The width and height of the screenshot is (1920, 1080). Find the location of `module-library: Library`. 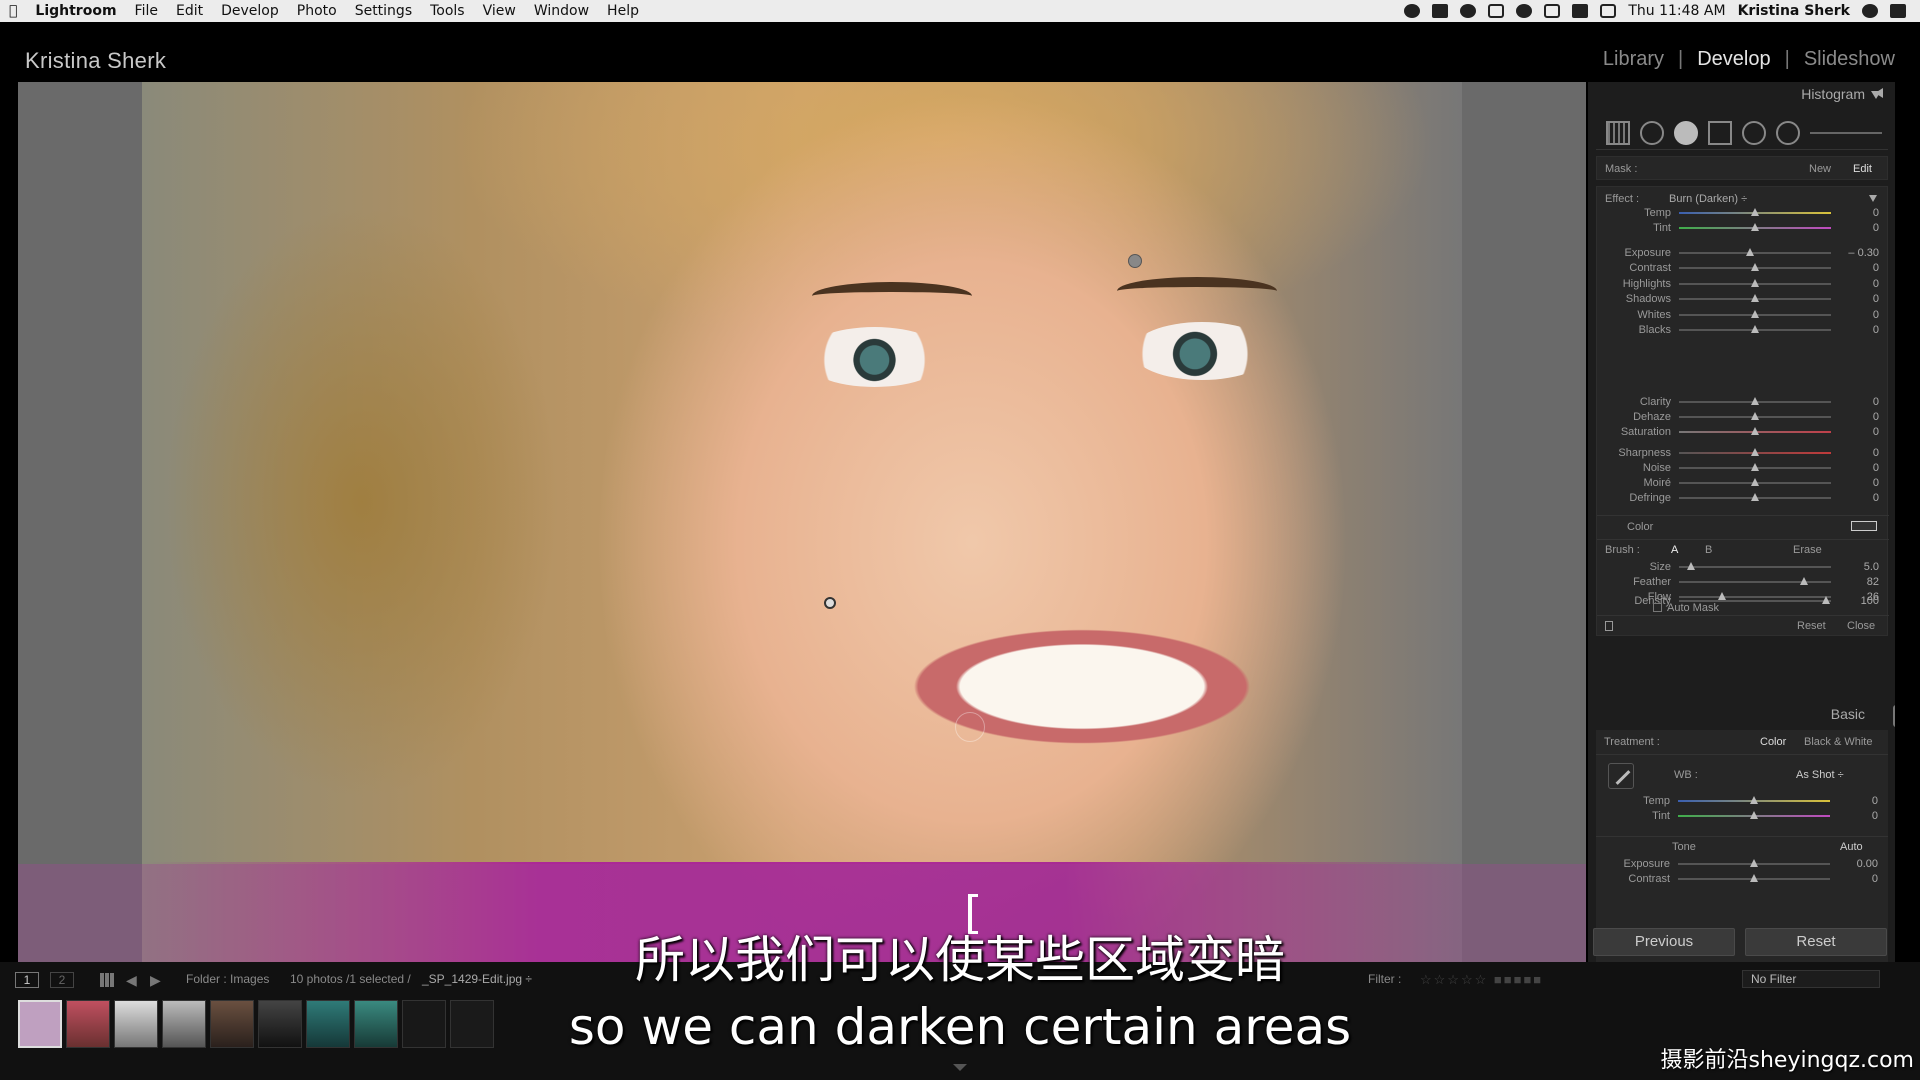

module-library: Library is located at coordinates (1633, 59).